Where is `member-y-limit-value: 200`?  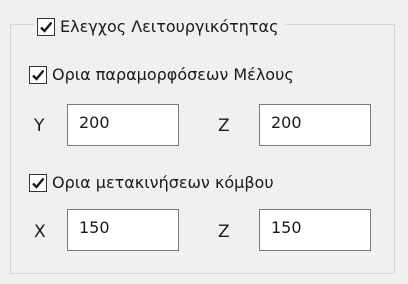
member-y-limit-value: 200 is located at coordinates (94, 122).